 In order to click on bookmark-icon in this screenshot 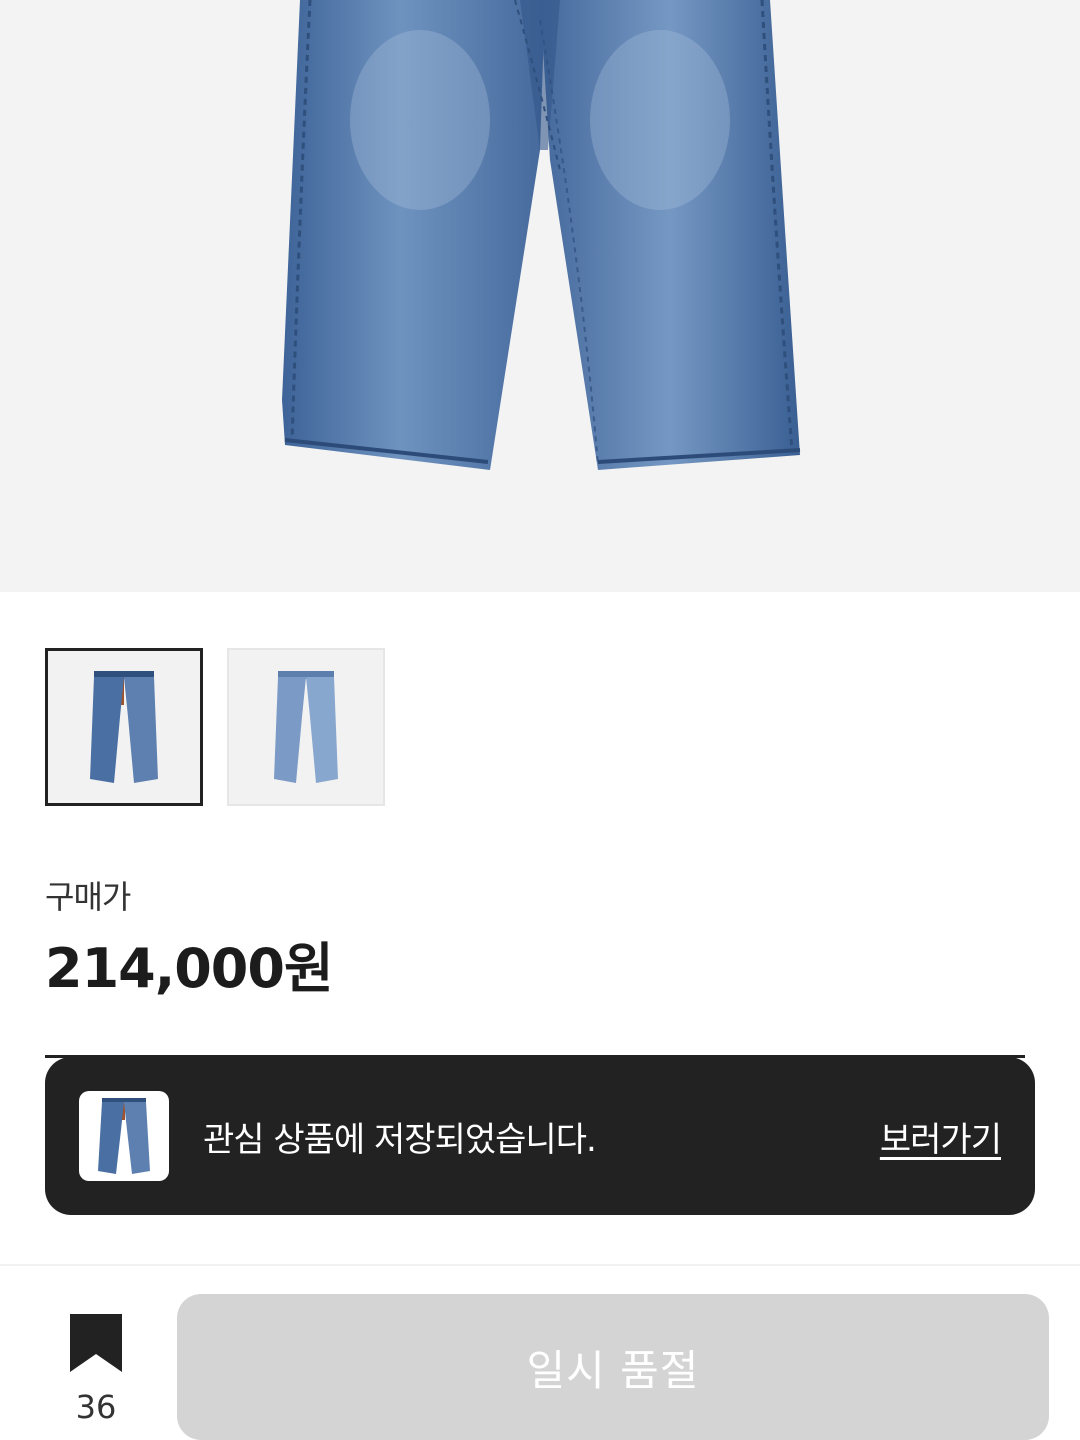, I will do `click(96, 1343)`.